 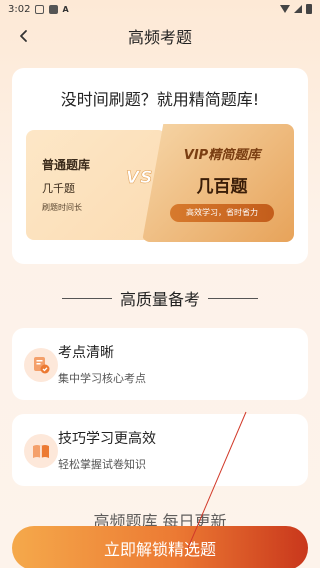 I want to click on vip-badge: 高效学习，省时省力, so click(x=222, y=213).